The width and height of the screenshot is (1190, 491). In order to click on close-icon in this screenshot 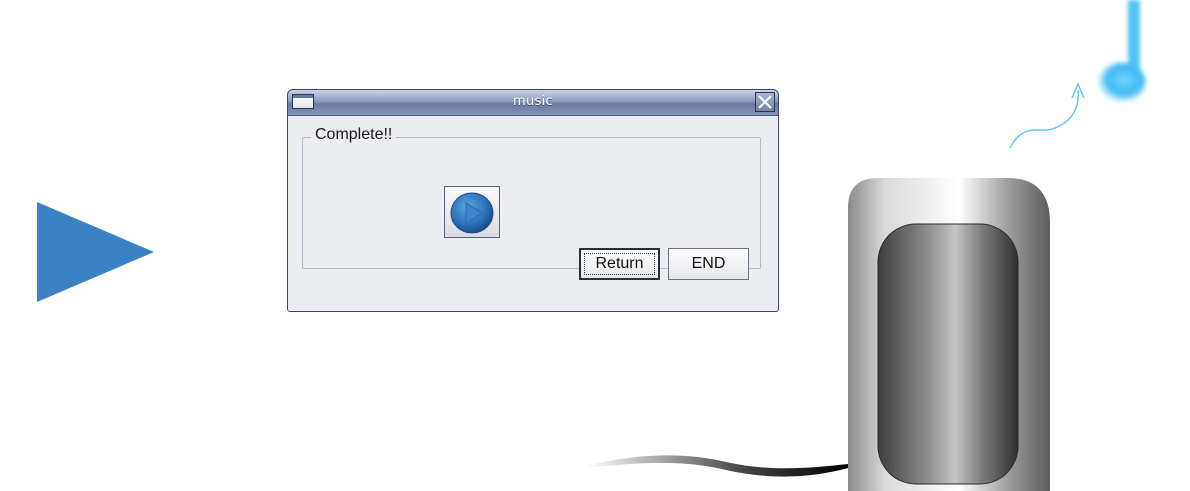, I will do `click(765, 102)`.